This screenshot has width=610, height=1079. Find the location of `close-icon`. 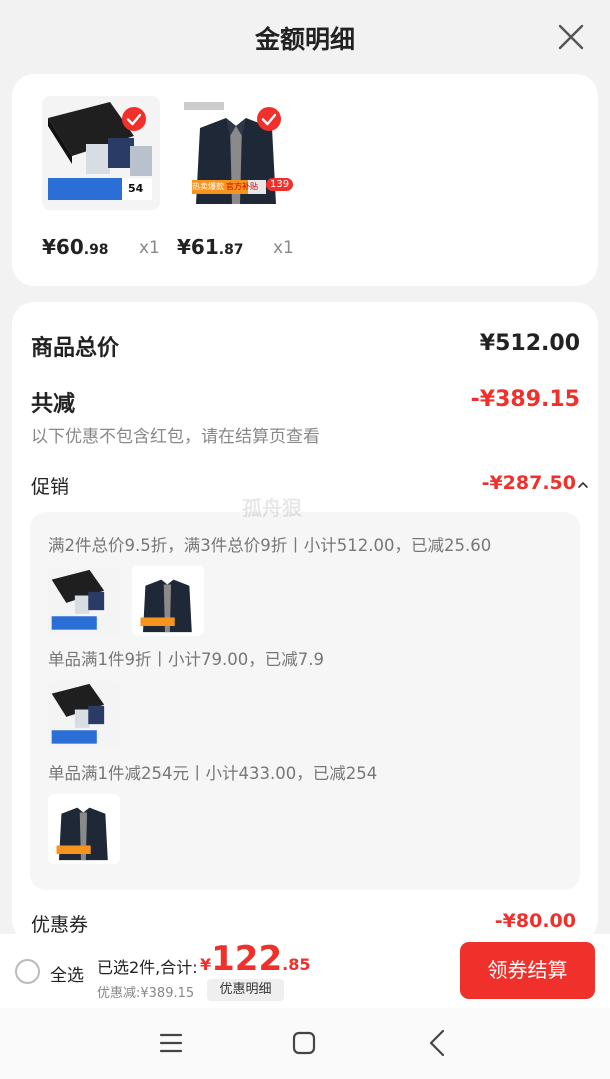

close-icon is located at coordinates (571, 37).